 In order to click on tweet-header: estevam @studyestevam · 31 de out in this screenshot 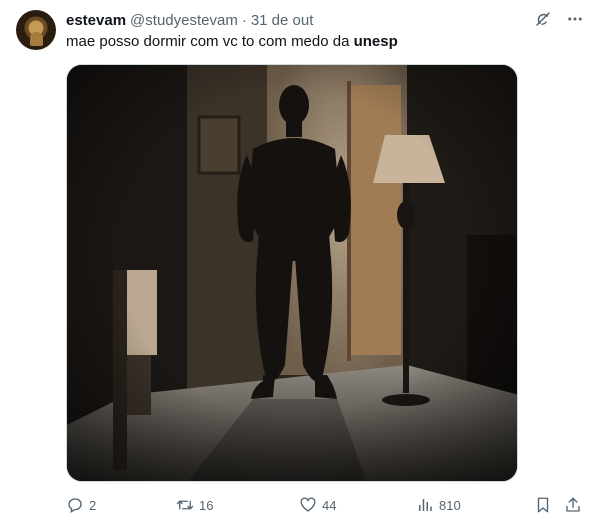, I will do `click(189, 20)`.